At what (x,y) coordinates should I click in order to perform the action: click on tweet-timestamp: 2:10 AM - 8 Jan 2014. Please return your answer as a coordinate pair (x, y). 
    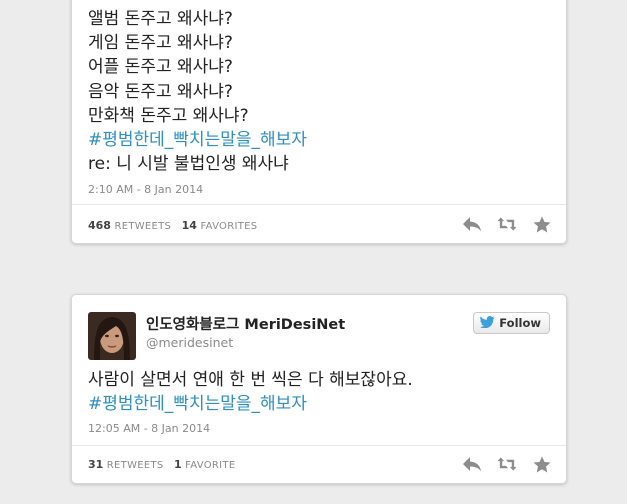
    Looking at the image, I should click on (145, 189).